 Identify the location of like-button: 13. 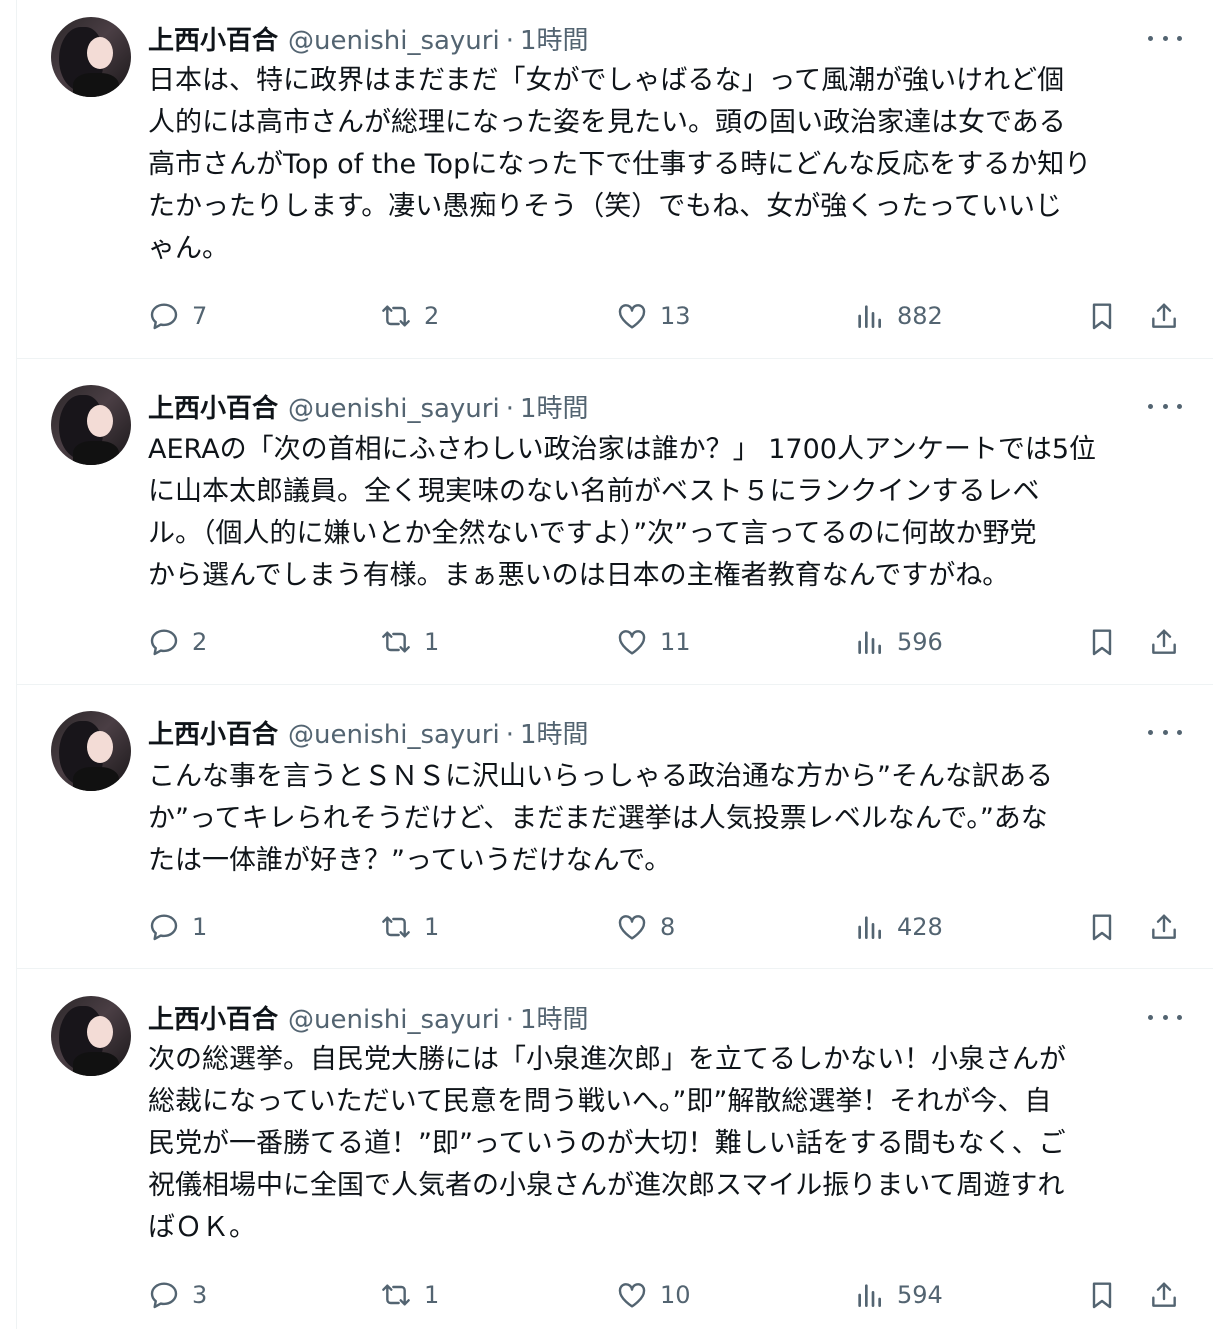
(653, 316).